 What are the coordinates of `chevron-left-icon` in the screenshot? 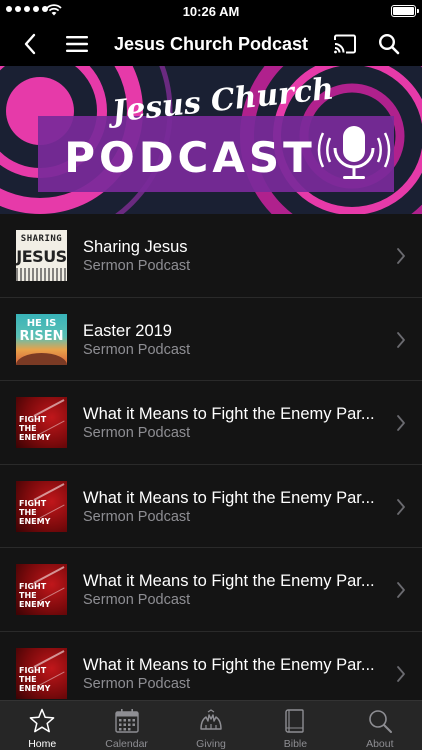 It's located at (30, 44).